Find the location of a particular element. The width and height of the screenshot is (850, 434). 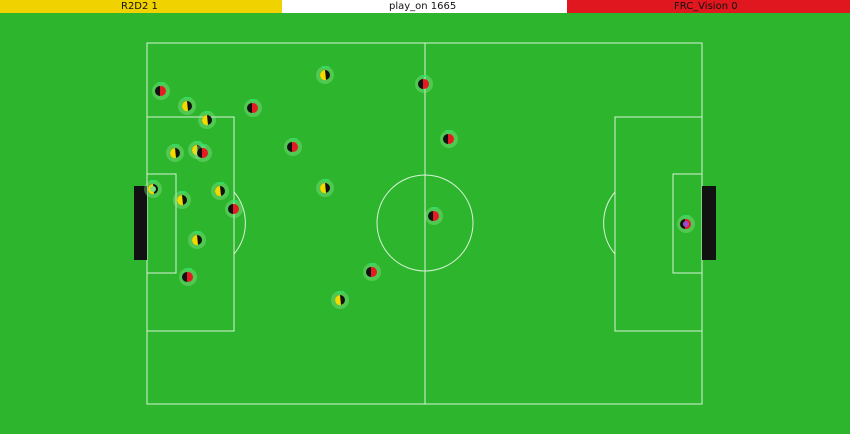

yellow-player-y10 is located at coordinates (340, 300).